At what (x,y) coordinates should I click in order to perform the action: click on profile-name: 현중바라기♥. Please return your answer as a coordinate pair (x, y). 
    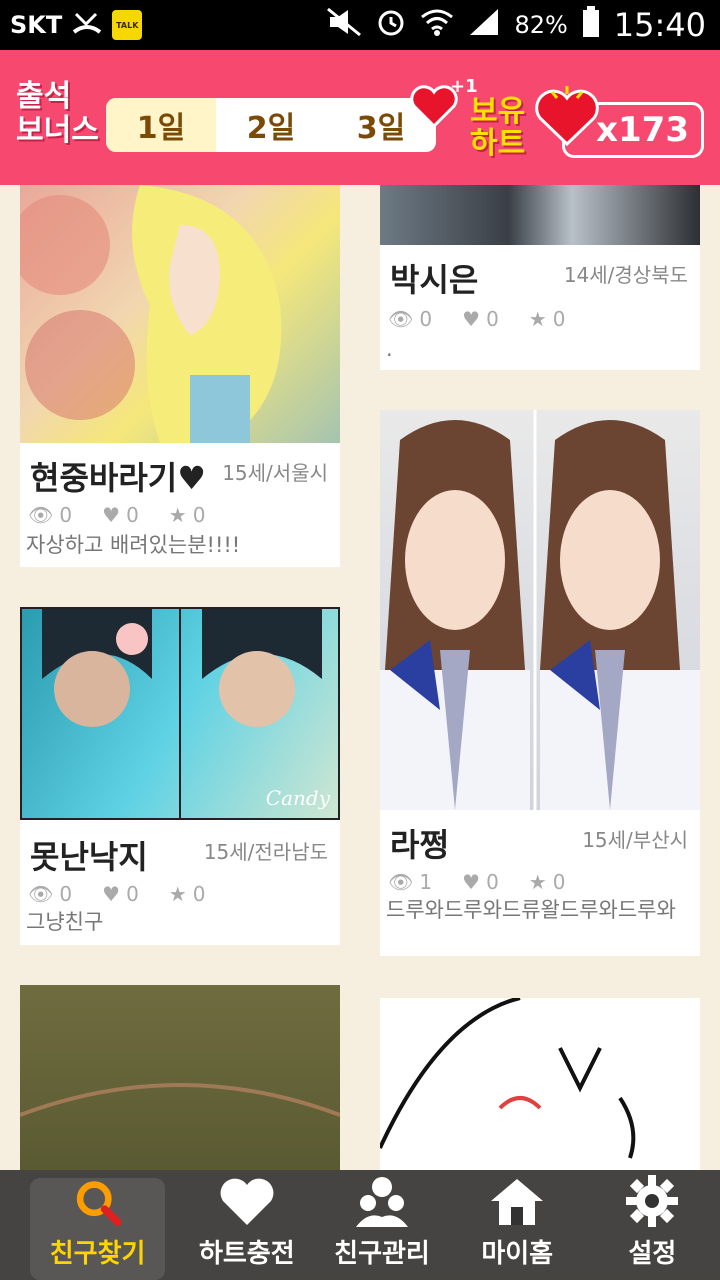
    Looking at the image, I should click on (118, 478).